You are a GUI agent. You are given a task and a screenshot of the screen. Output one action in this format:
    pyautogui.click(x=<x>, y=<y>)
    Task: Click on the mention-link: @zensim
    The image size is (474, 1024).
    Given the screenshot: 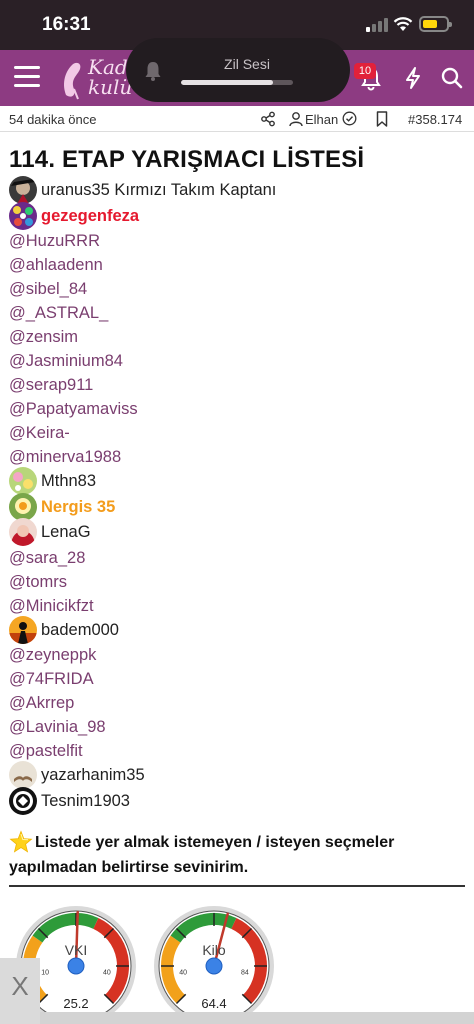 What is the action you would take?
    pyautogui.click(x=239, y=337)
    